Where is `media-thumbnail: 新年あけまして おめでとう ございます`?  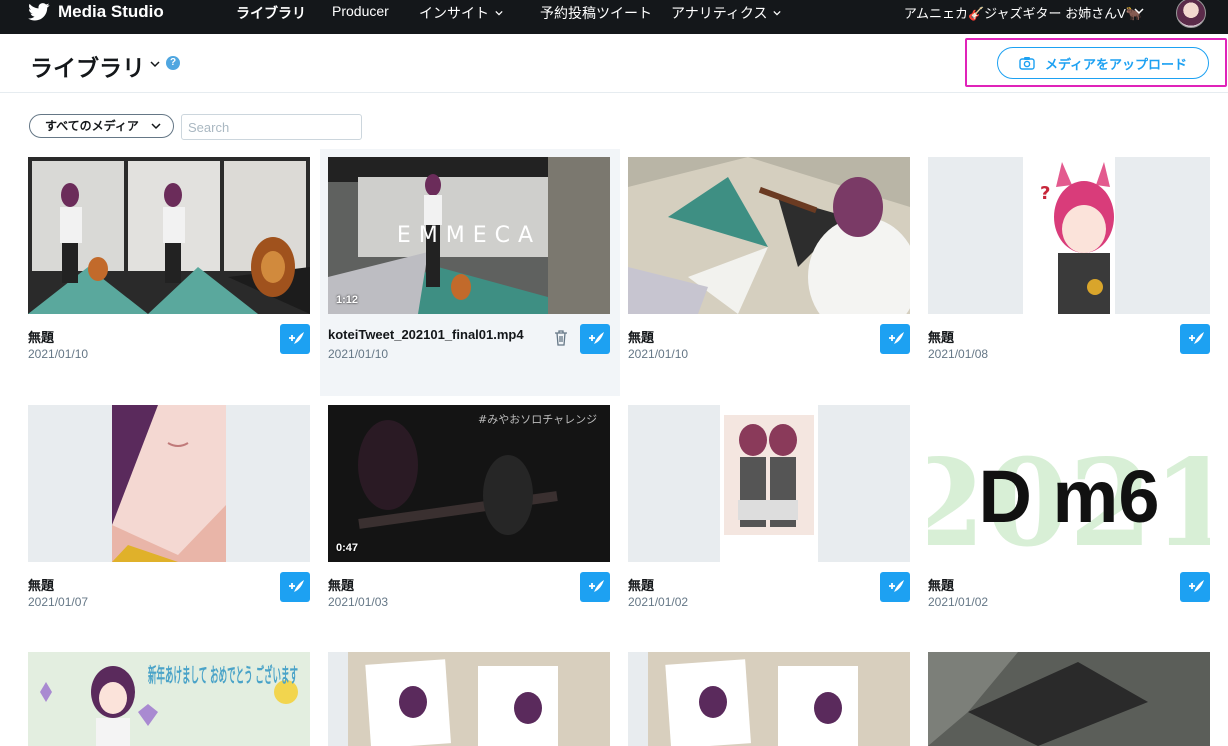 media-thumbnail: 新年あけまして おめでとう ございます is located at coordinates (169, 699).